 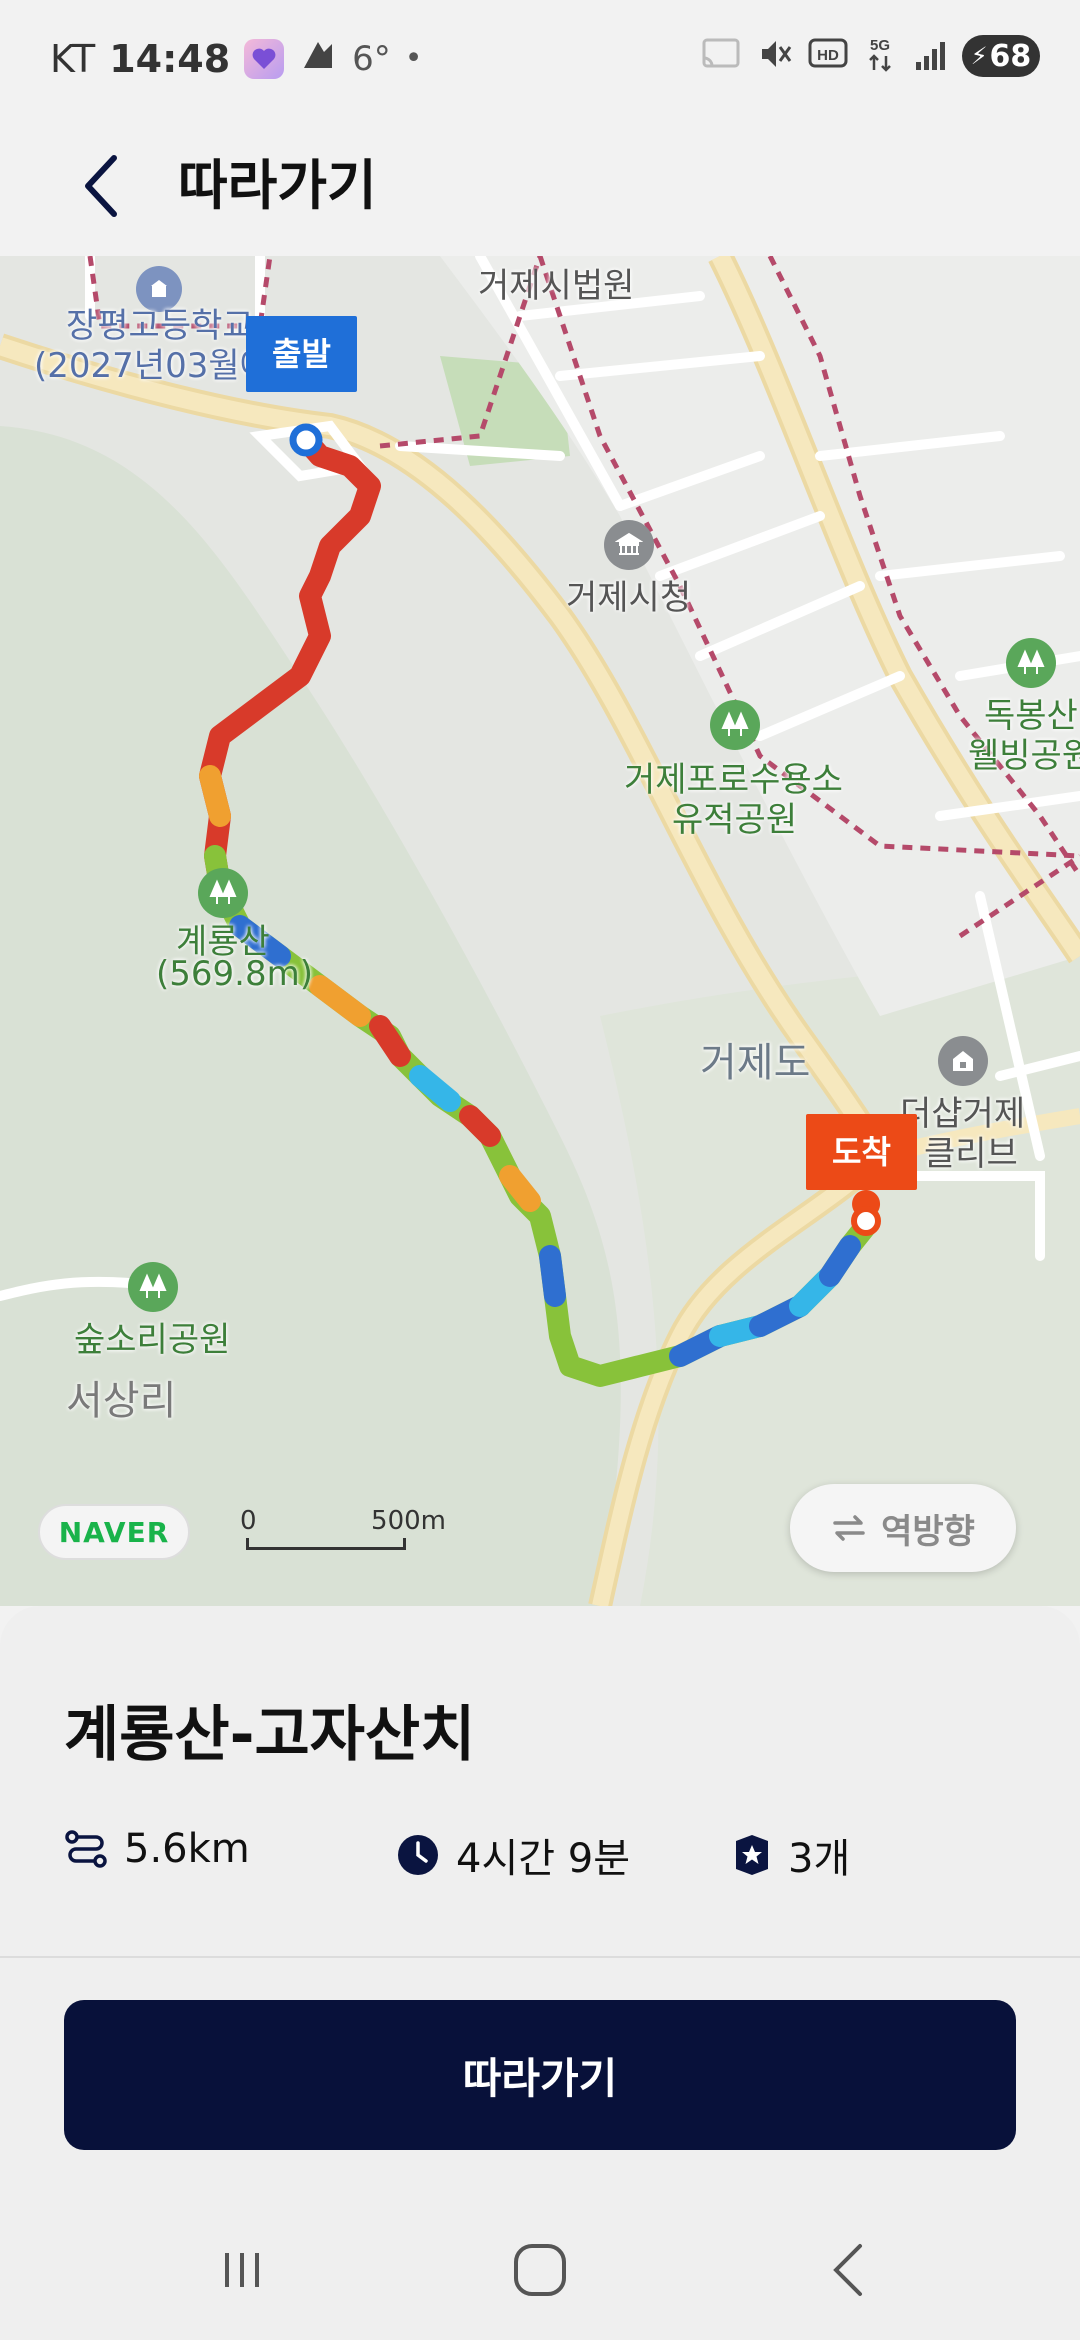 I want to click on system-nav-bar, so click(x=540, y=2270).